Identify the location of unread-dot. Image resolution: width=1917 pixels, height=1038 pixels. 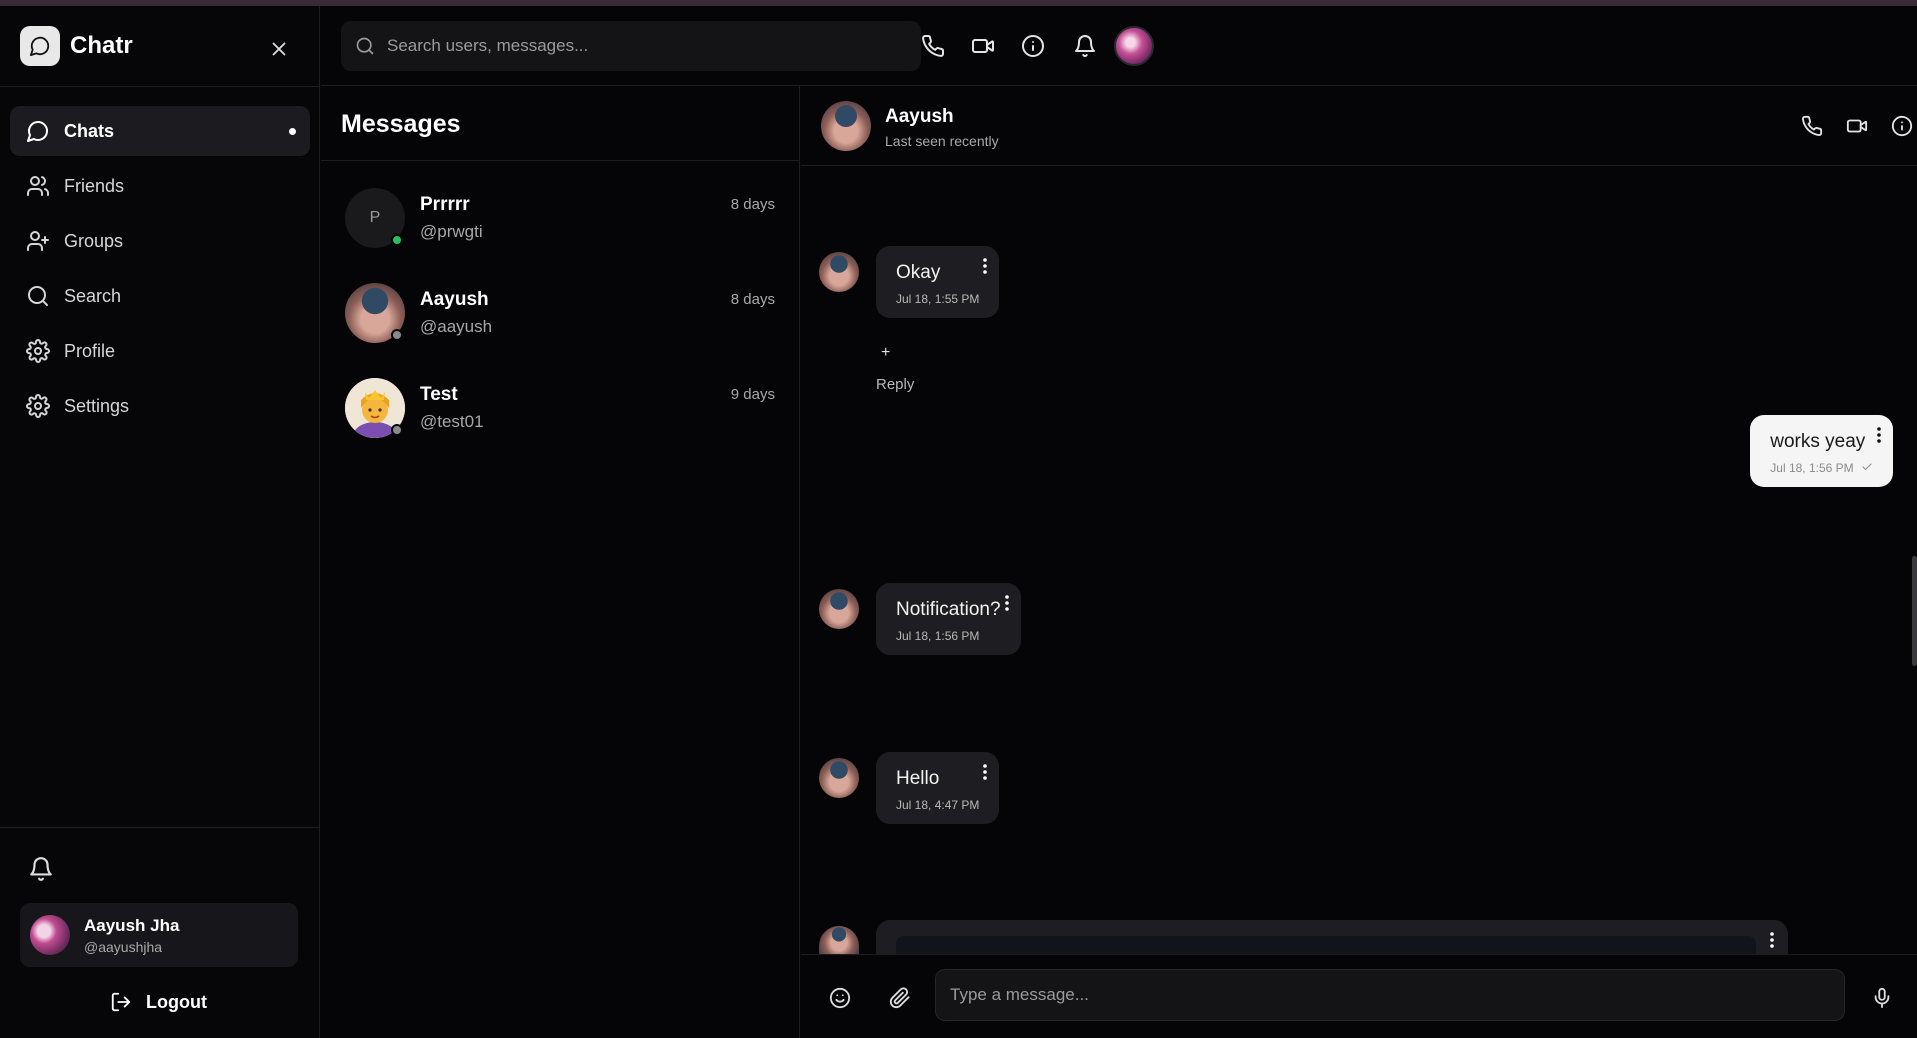
(292, 131).